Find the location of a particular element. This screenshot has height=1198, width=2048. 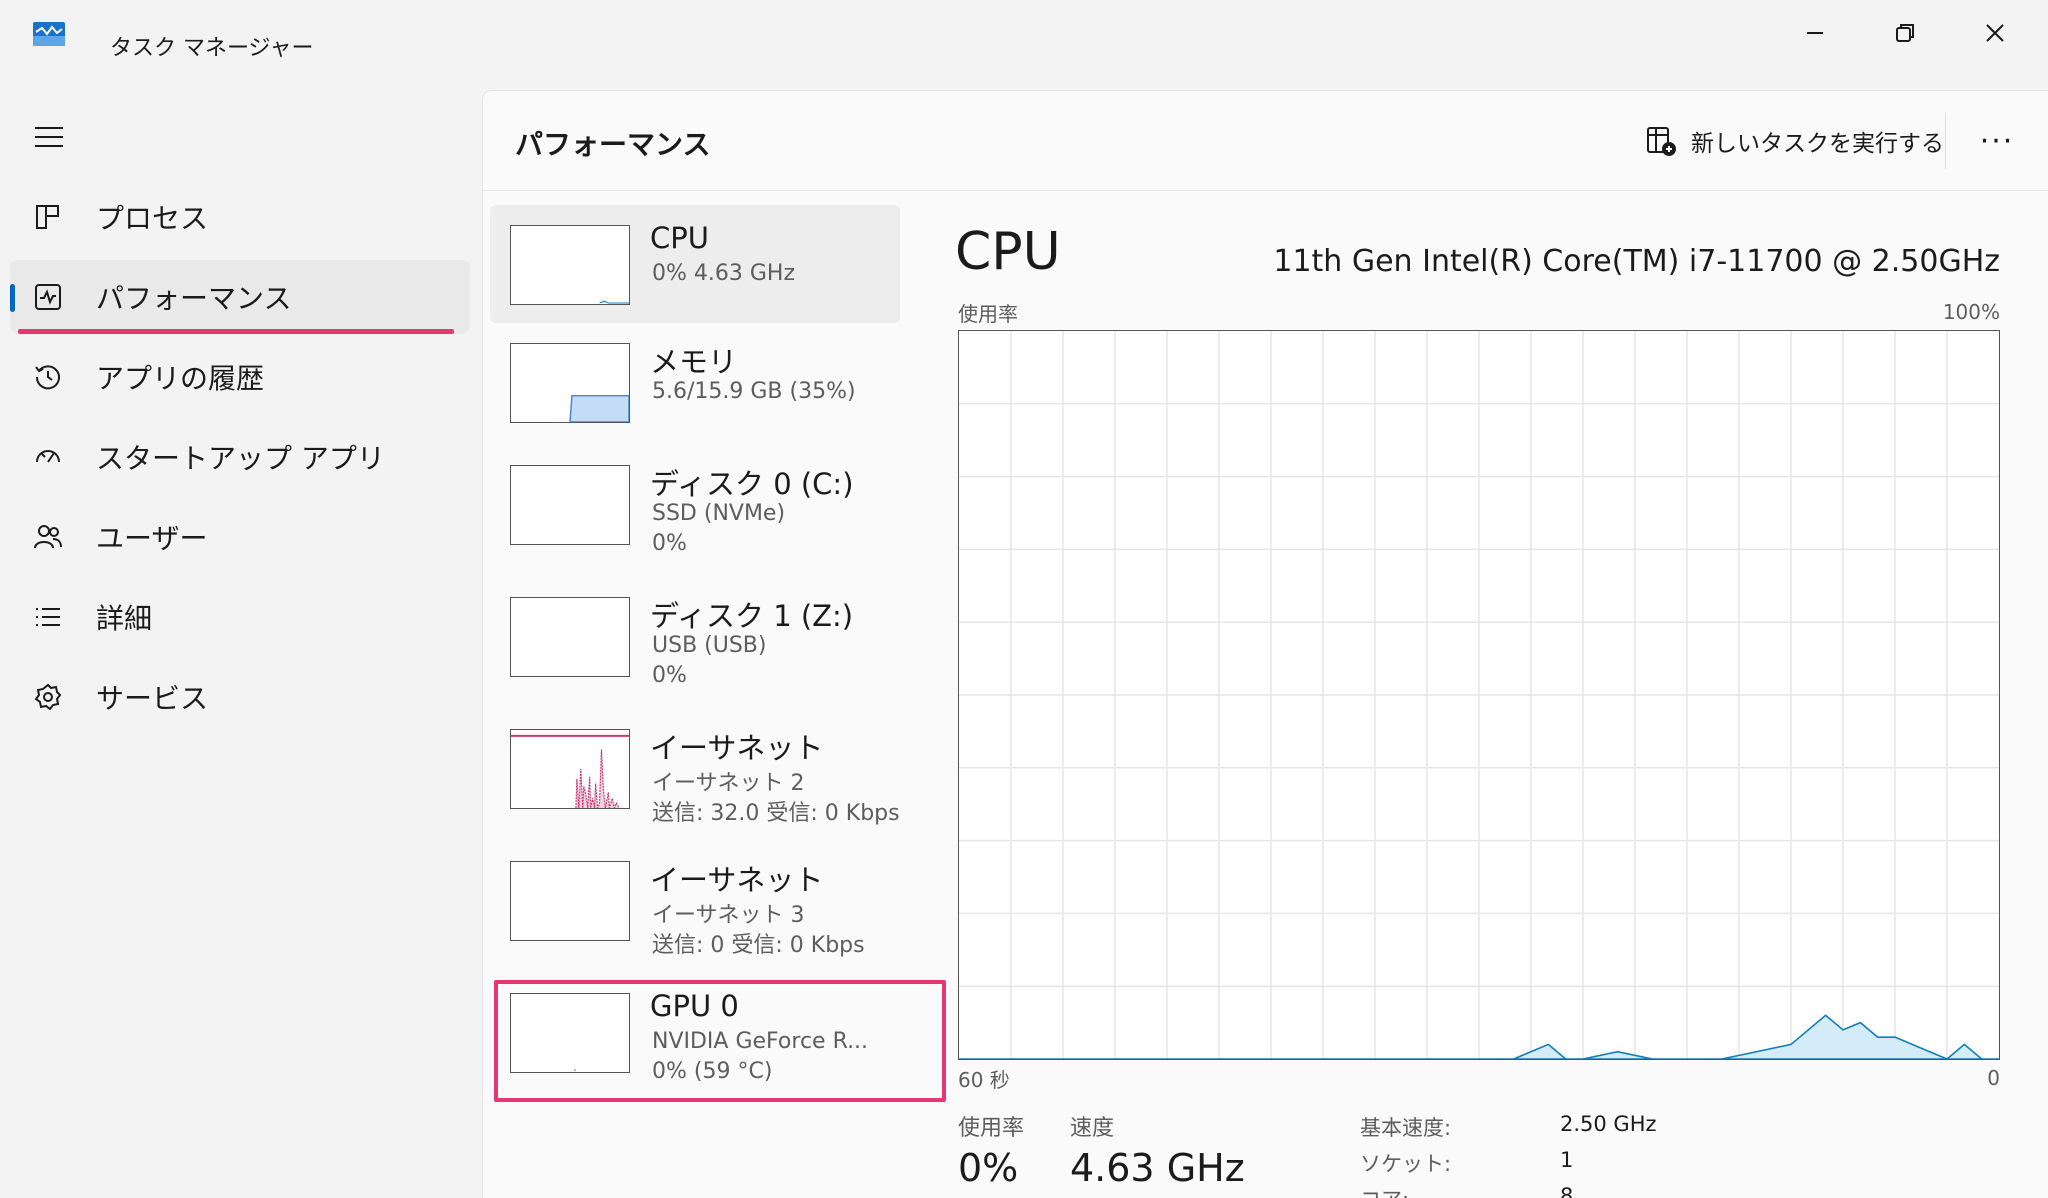

disk-1-thumbnail-graph is located at coordinates (570, 637).